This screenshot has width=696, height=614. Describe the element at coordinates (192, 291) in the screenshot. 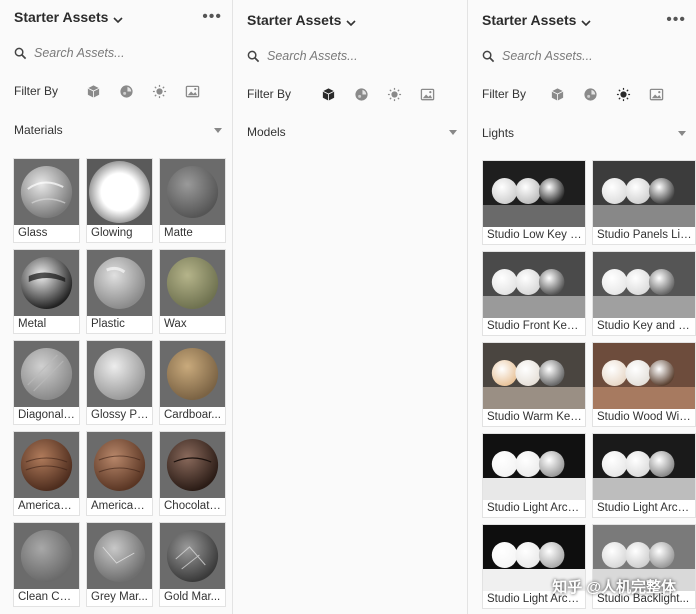

I see `asset-tile: Wax` at that location.